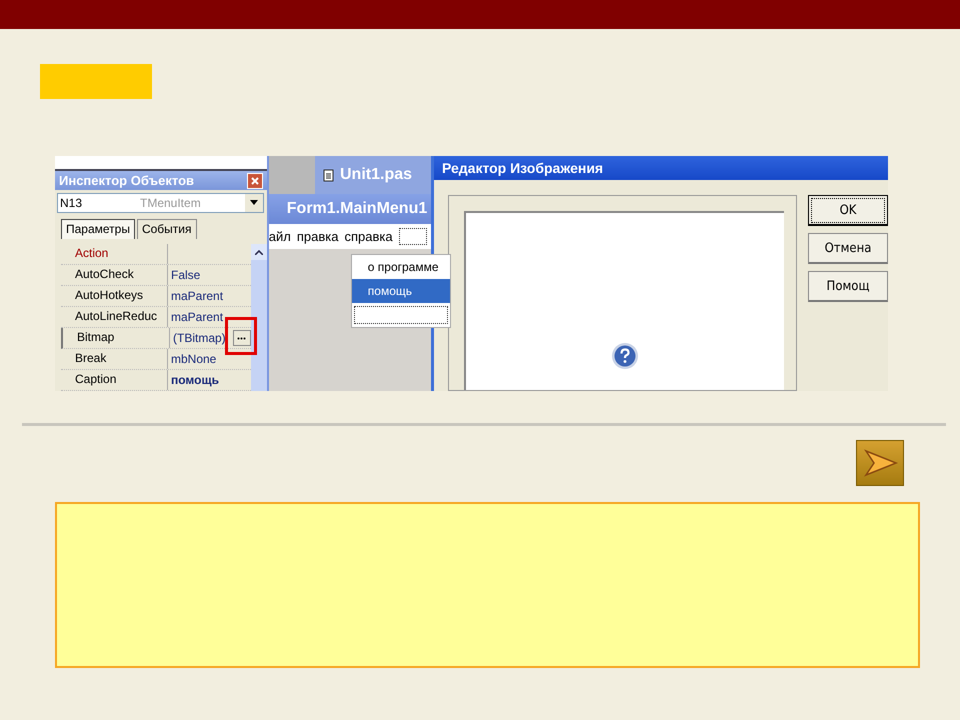 This screenshot has height=720, width=960. I want to click on help-icon, so click(625, 356).